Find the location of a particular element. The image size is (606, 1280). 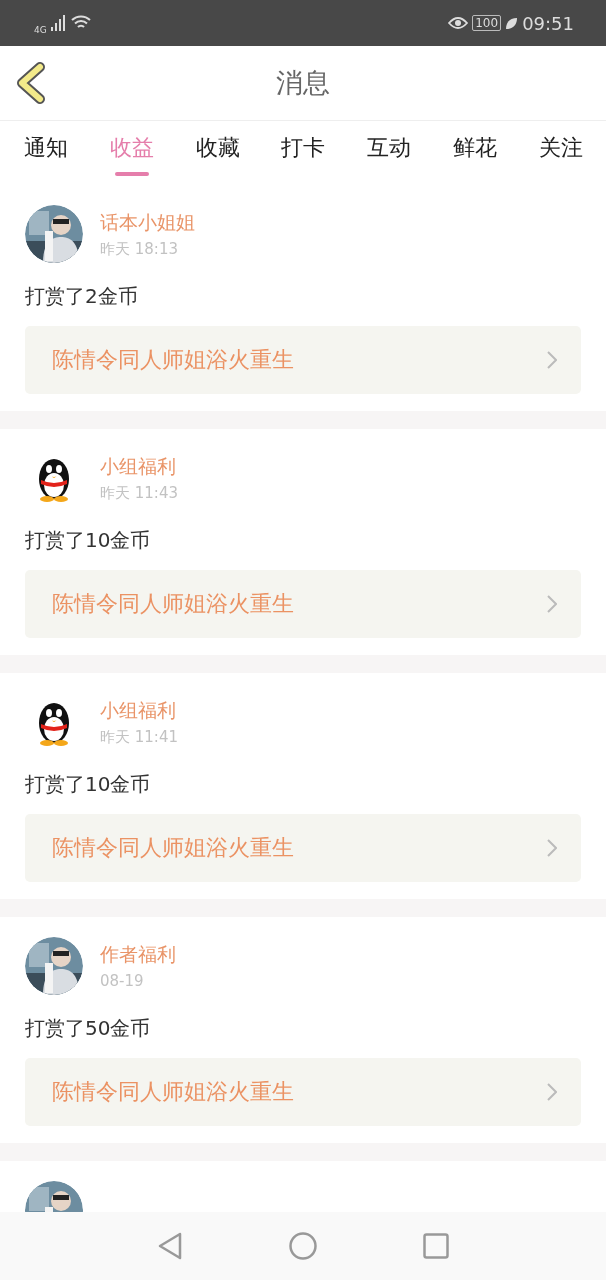

sender-name: 作者福利 is located at coordinates (138, 954).